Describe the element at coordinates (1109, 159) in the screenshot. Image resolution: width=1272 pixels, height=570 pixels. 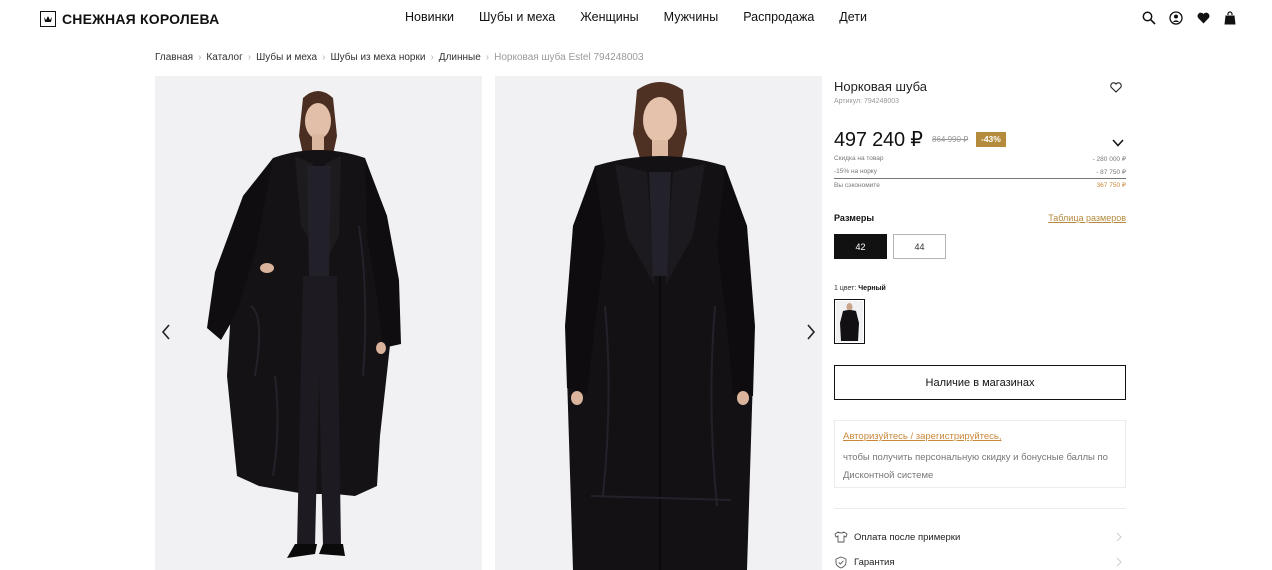
I see `breakdown-value: - 280 000 ₽` at that location.